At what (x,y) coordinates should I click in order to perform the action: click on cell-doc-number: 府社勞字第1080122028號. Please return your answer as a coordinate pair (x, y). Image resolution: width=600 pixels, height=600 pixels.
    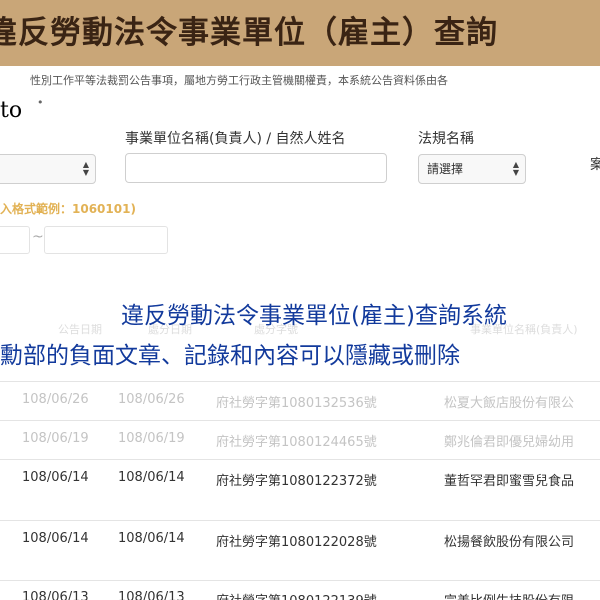
    Looking at the image, I should click on (296, 542).